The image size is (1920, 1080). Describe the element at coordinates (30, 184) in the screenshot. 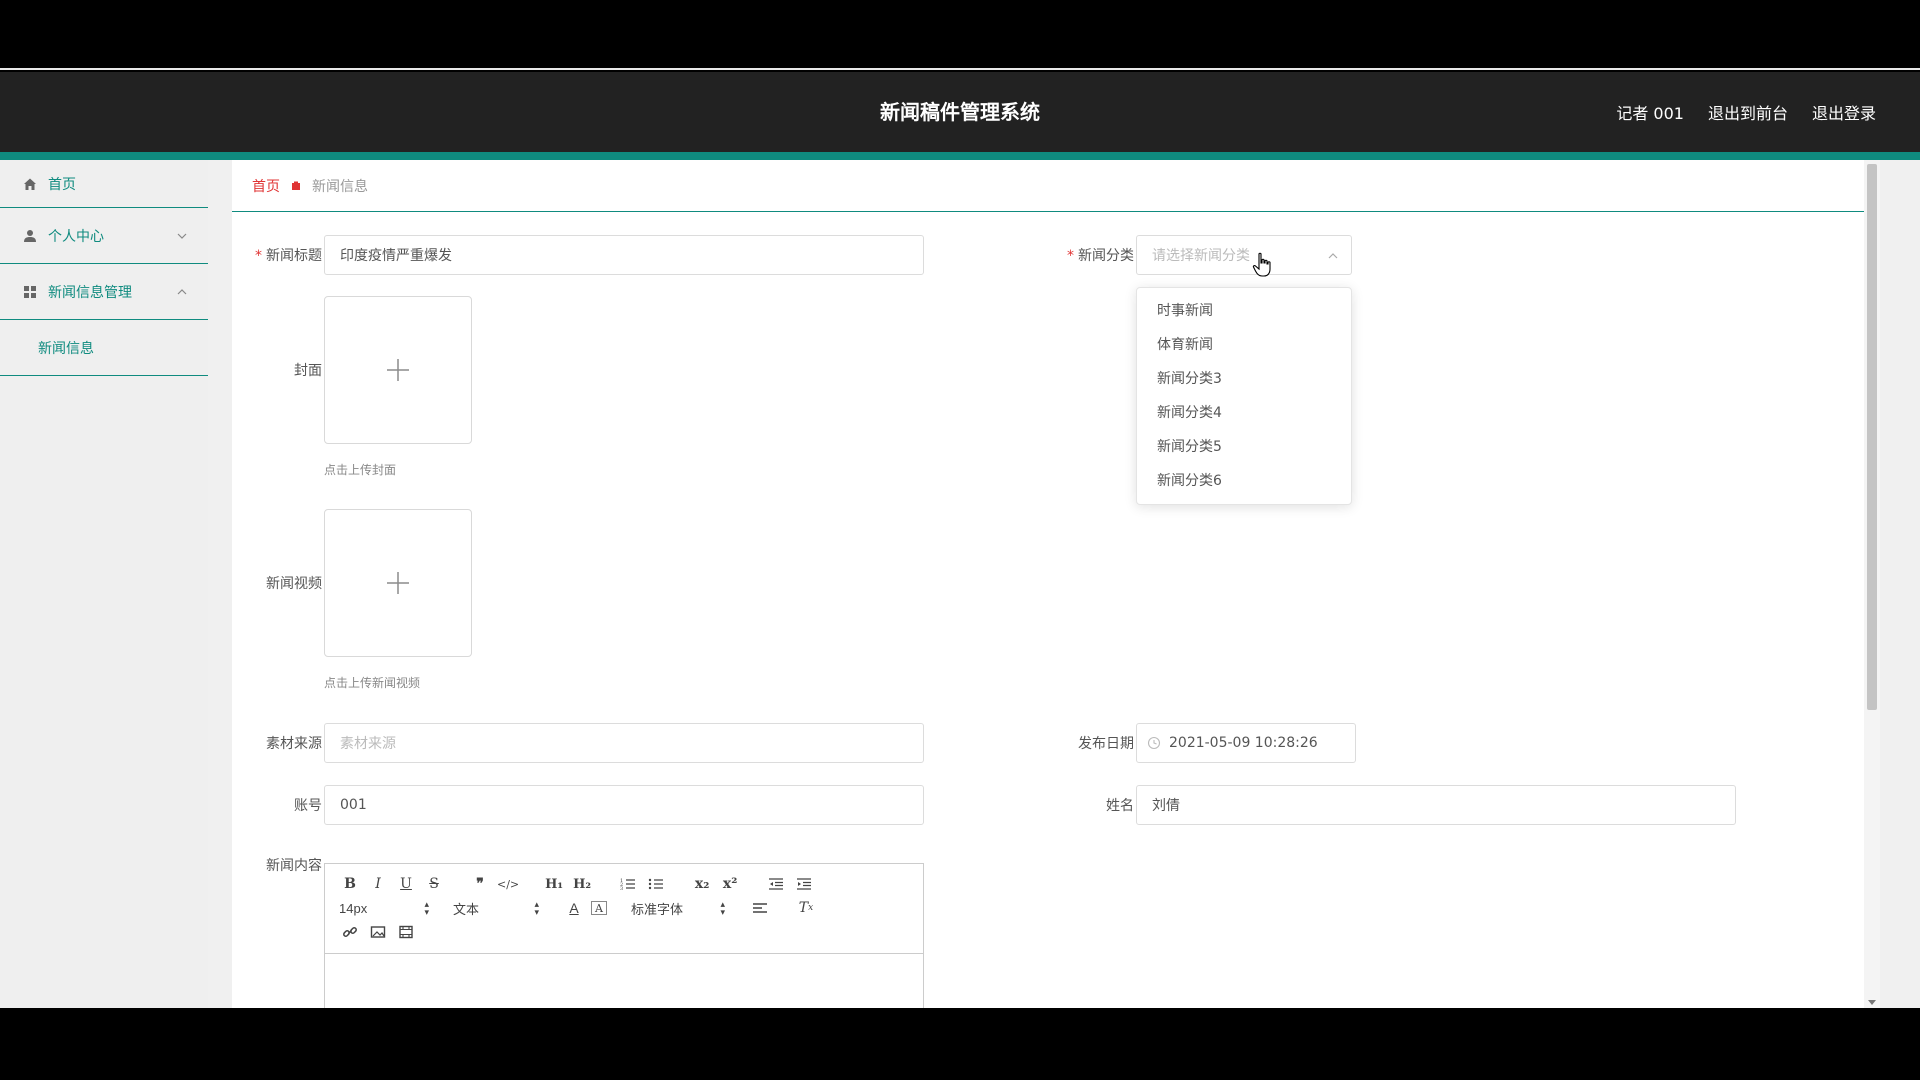

I see `home-icon` at that location.